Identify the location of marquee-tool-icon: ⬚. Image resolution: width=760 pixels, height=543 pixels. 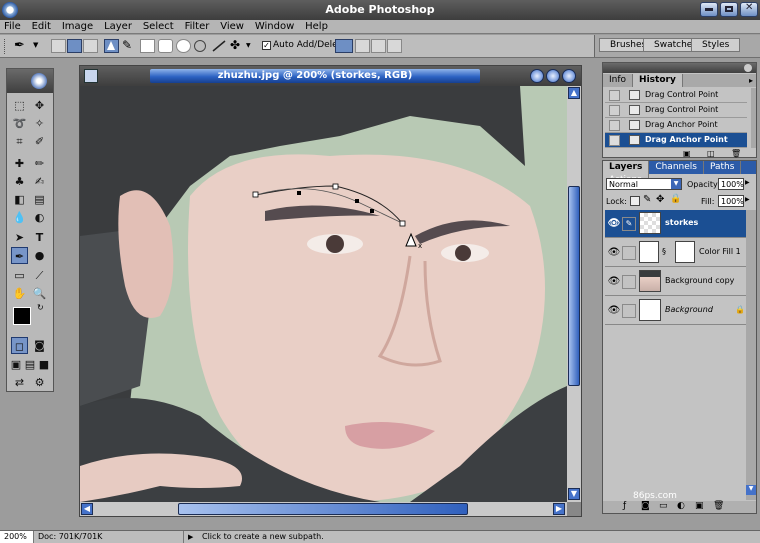
(19, 105).